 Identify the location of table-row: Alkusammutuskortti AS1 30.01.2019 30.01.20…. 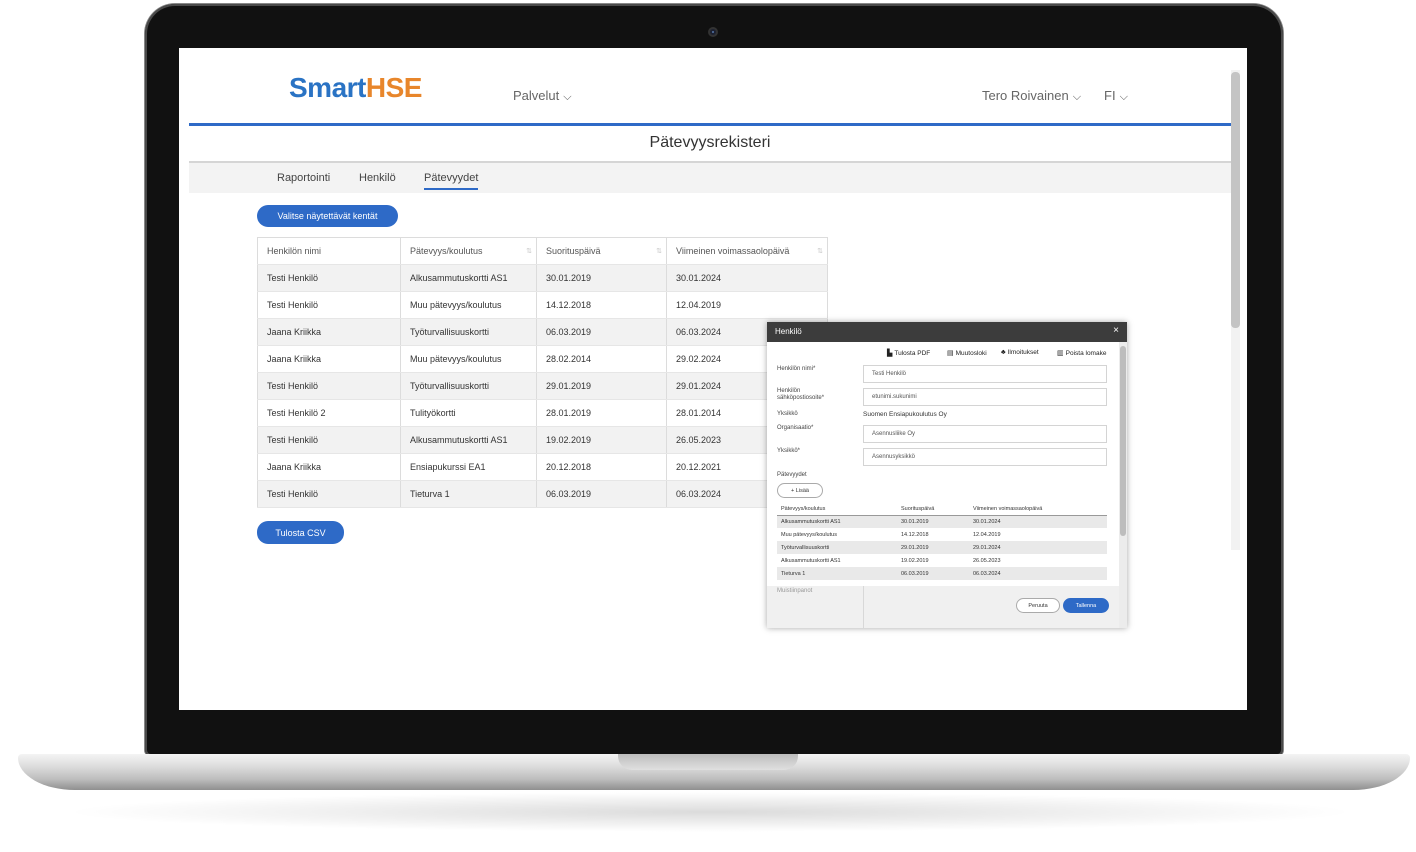
(942, 521).